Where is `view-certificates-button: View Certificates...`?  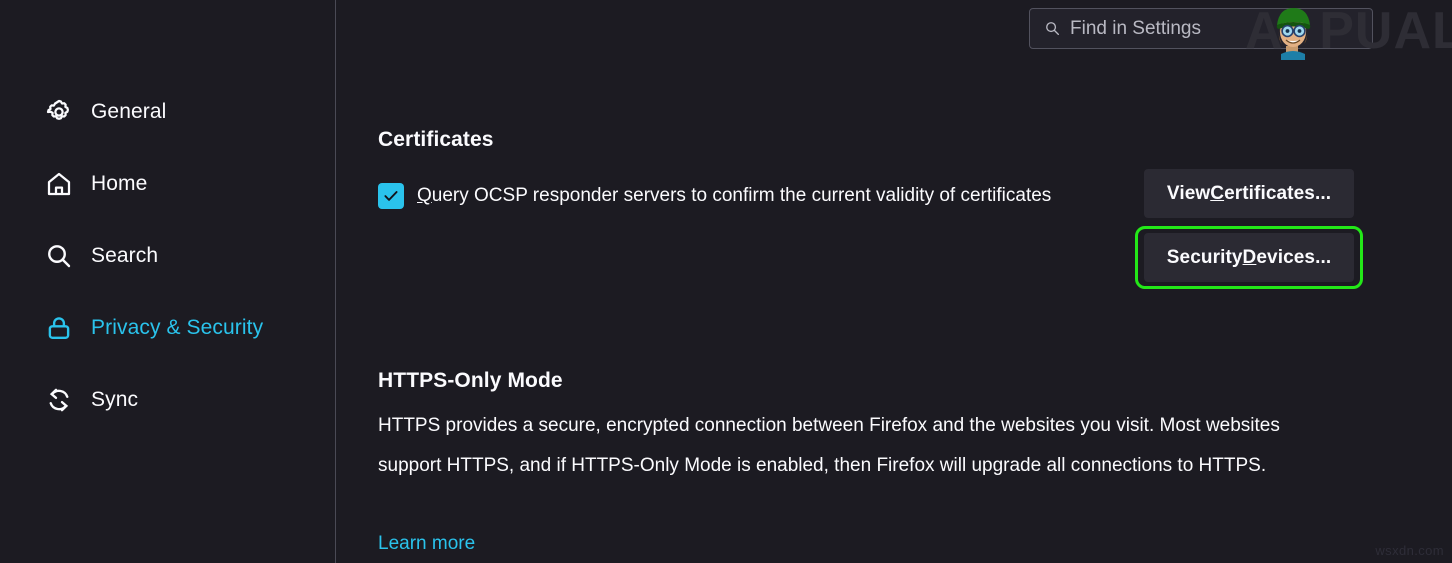
view-certificates-button: View Certificates... is located at coordinates (1249, 193).